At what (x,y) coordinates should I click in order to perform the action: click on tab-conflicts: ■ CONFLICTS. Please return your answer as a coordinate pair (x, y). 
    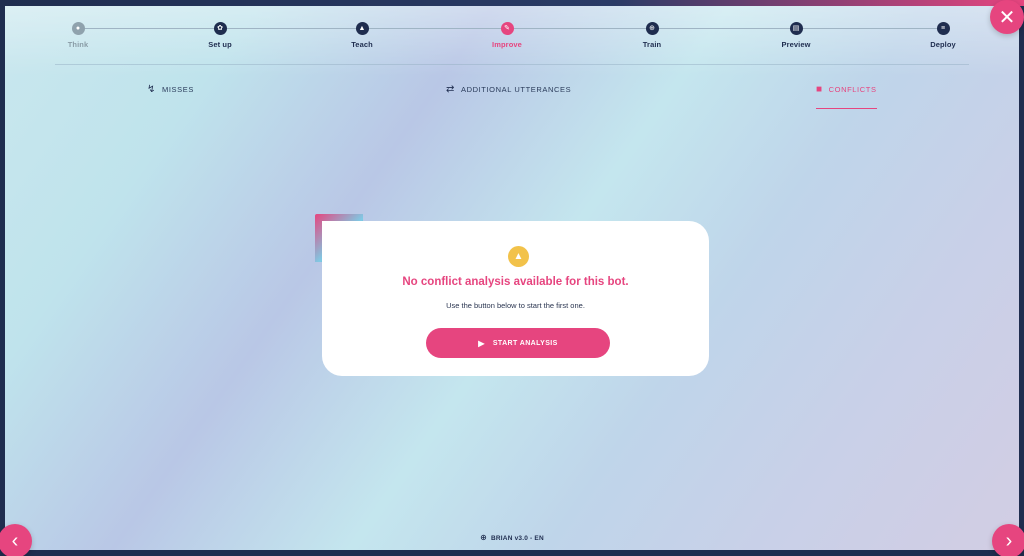
    Looking at the image, I should click on (846, 97).